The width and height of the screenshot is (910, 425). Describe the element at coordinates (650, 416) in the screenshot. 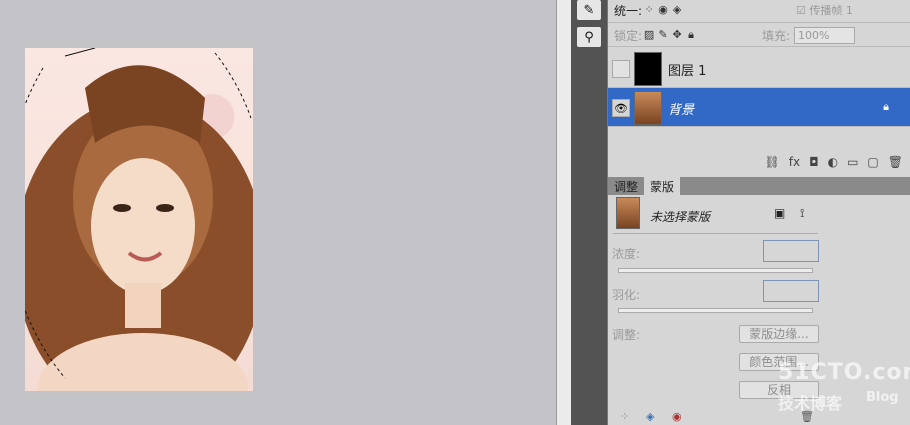

I see `apply-mask-icon: ◈` at that location.